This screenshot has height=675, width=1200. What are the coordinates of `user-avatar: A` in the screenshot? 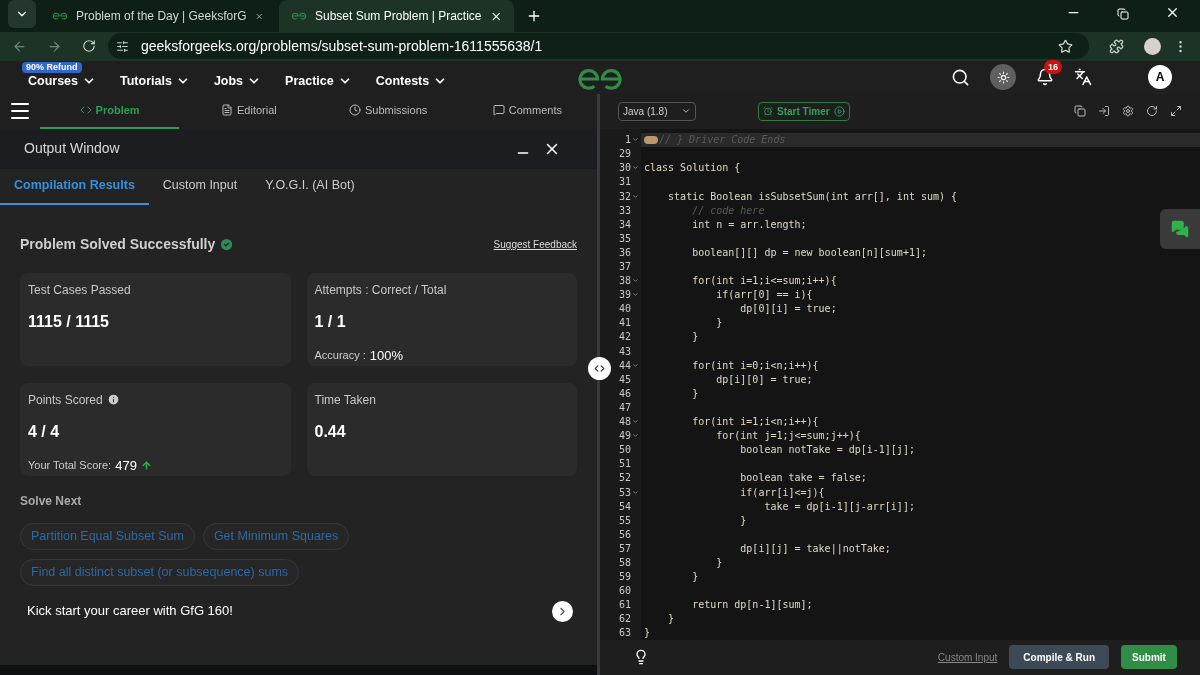 It's located at (1160, 77).